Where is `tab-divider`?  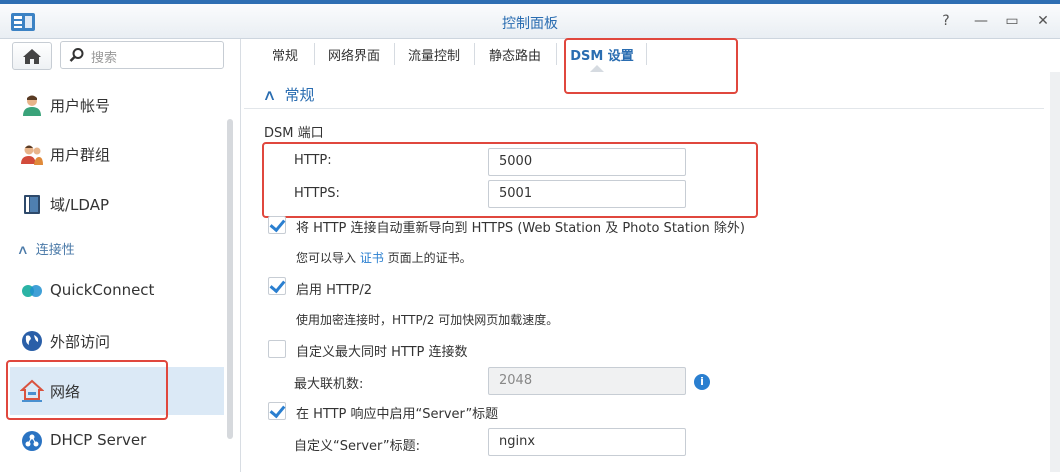
tab-divider is located at coordinates (556, 54).